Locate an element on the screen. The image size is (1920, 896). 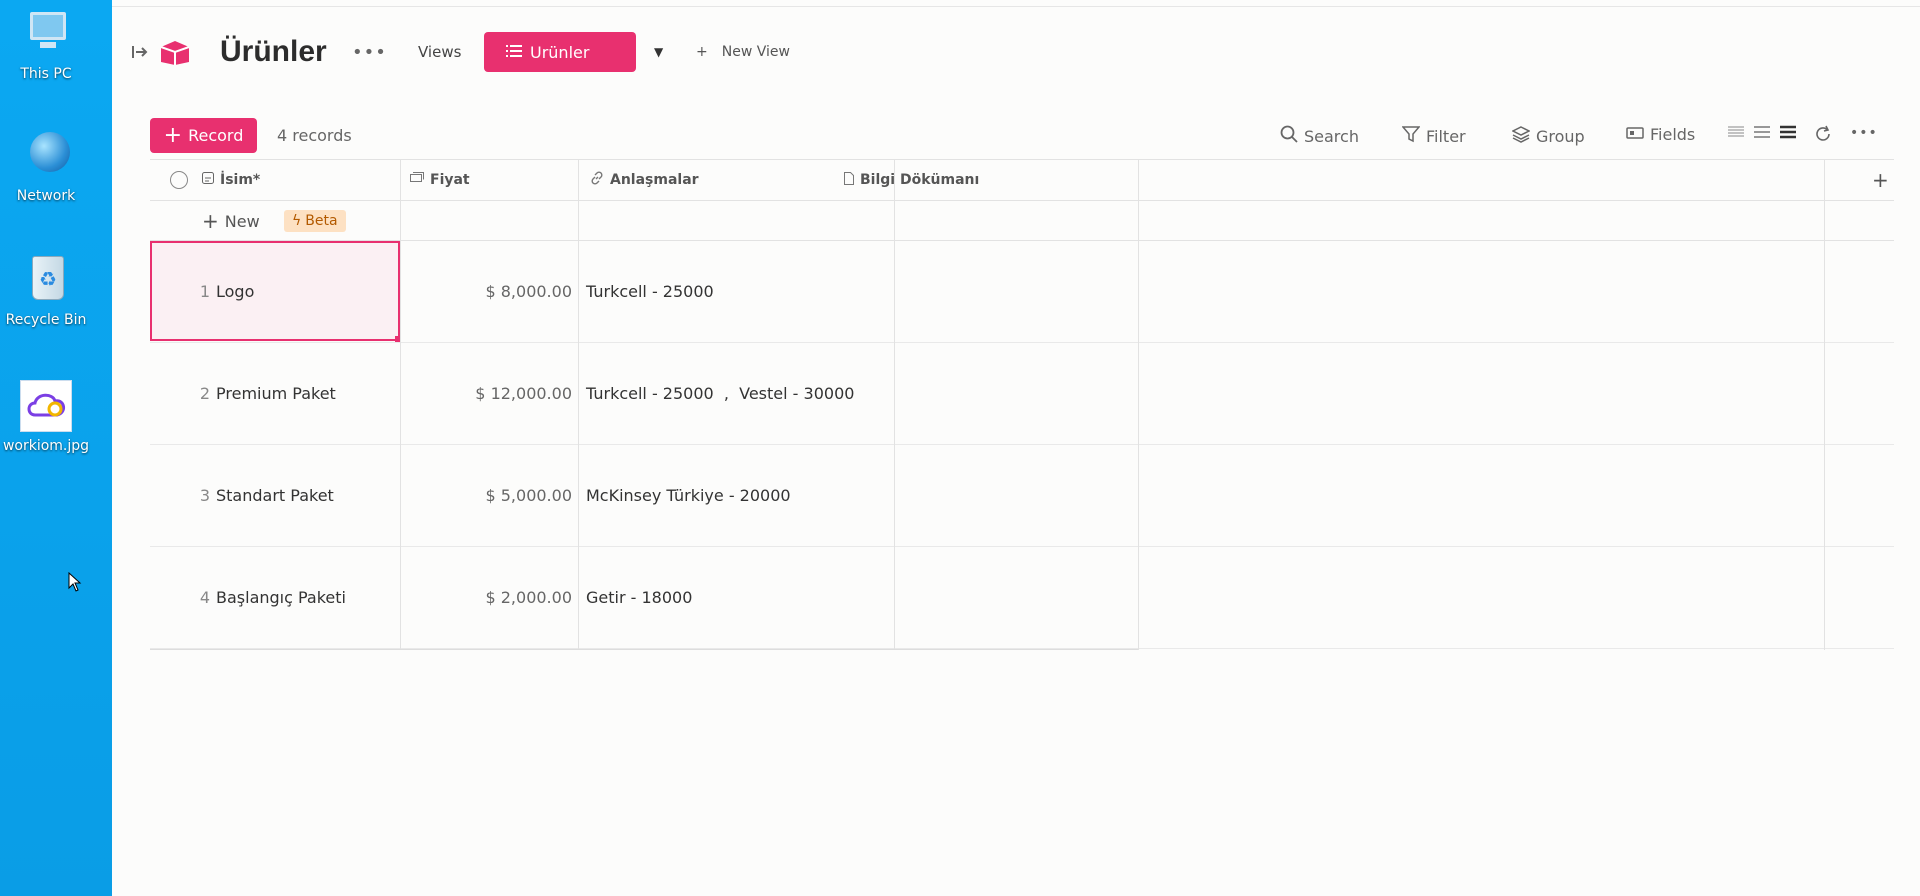
desktop-icon-label: Network is located at coordinates (46, 196).